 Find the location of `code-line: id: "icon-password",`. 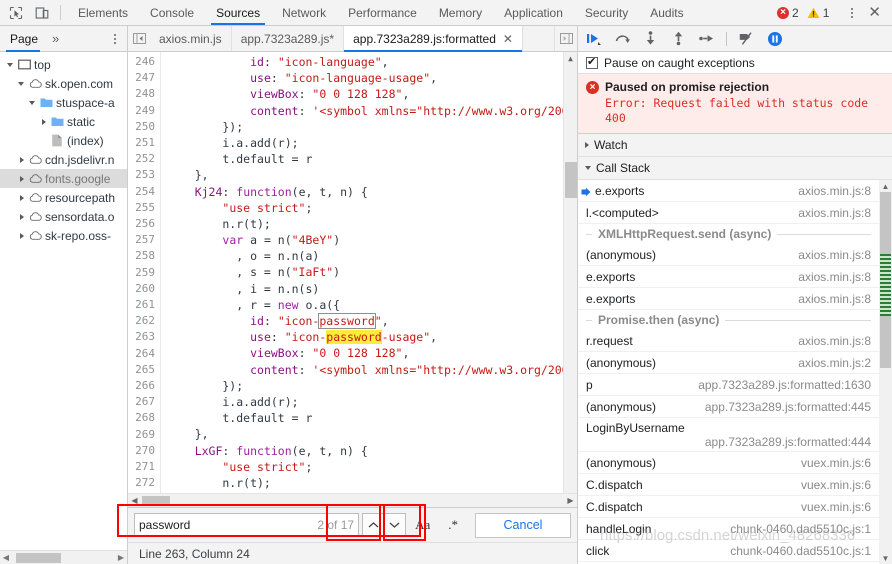

code-line: id: "icon-password", is located at coordinates (362, 321).